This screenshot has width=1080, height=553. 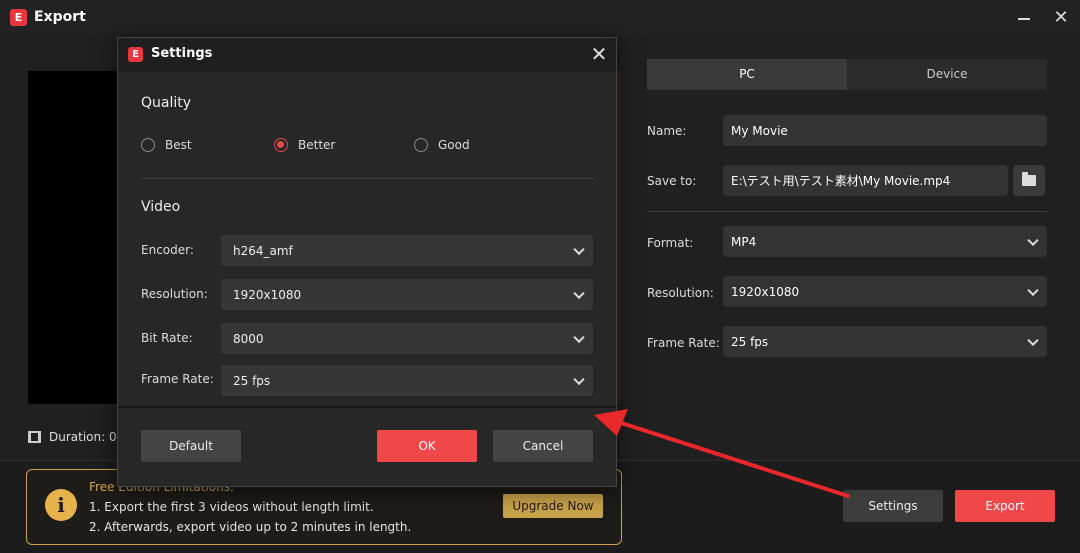 I want to click on quality-option-label: Good, so click(x=454, y=145).